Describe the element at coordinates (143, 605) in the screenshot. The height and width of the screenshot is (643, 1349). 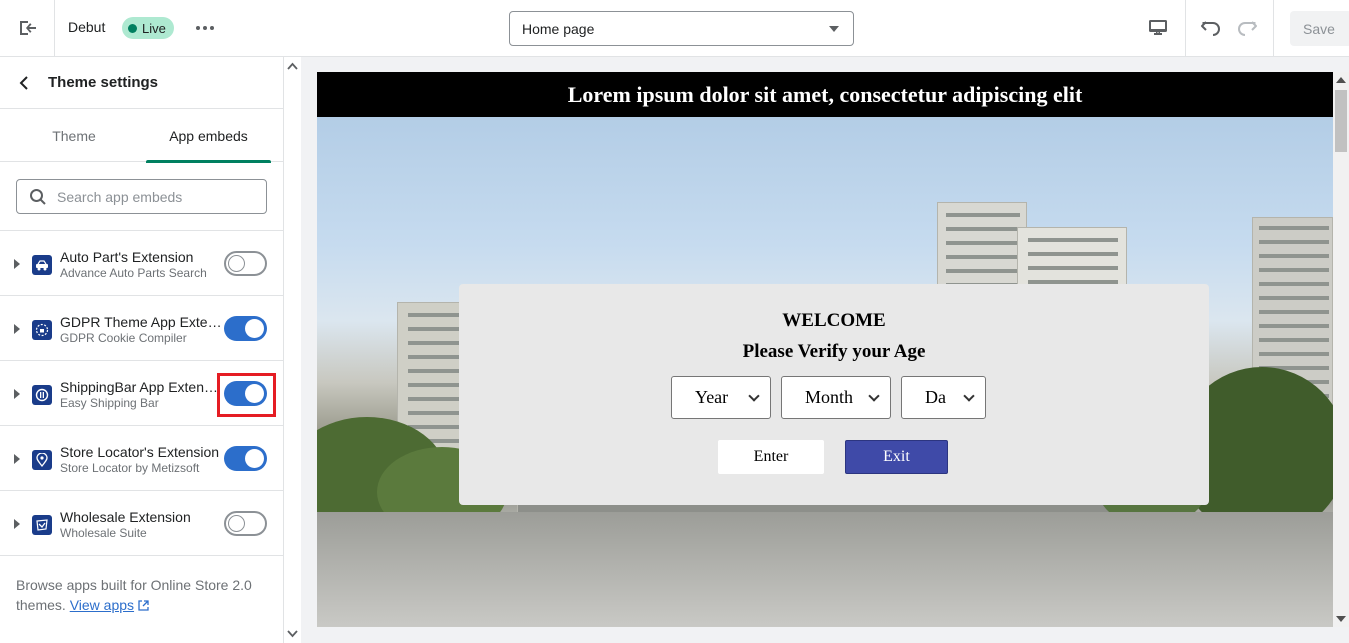
I see `external-link-icon` at that location.